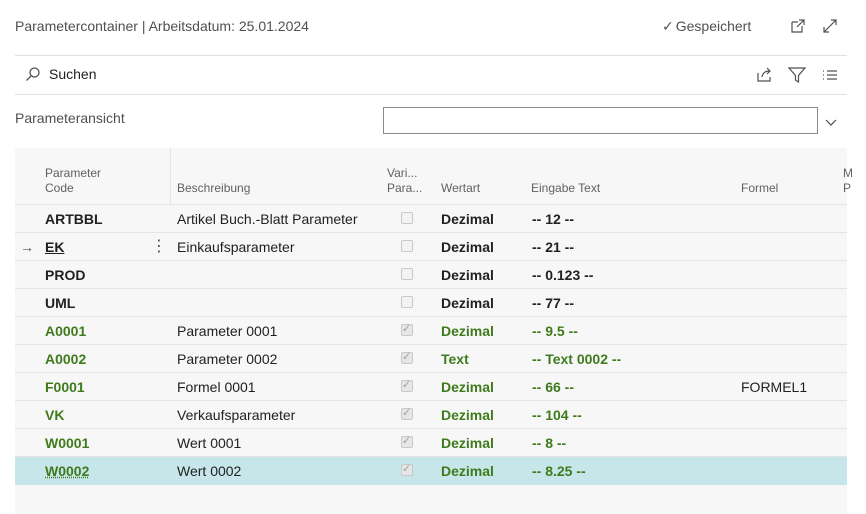  What do you see at coordinates (549, 443) in the screenshot?
I see `input-text-cell: -- 8 --` at bounding box center [549, 443].